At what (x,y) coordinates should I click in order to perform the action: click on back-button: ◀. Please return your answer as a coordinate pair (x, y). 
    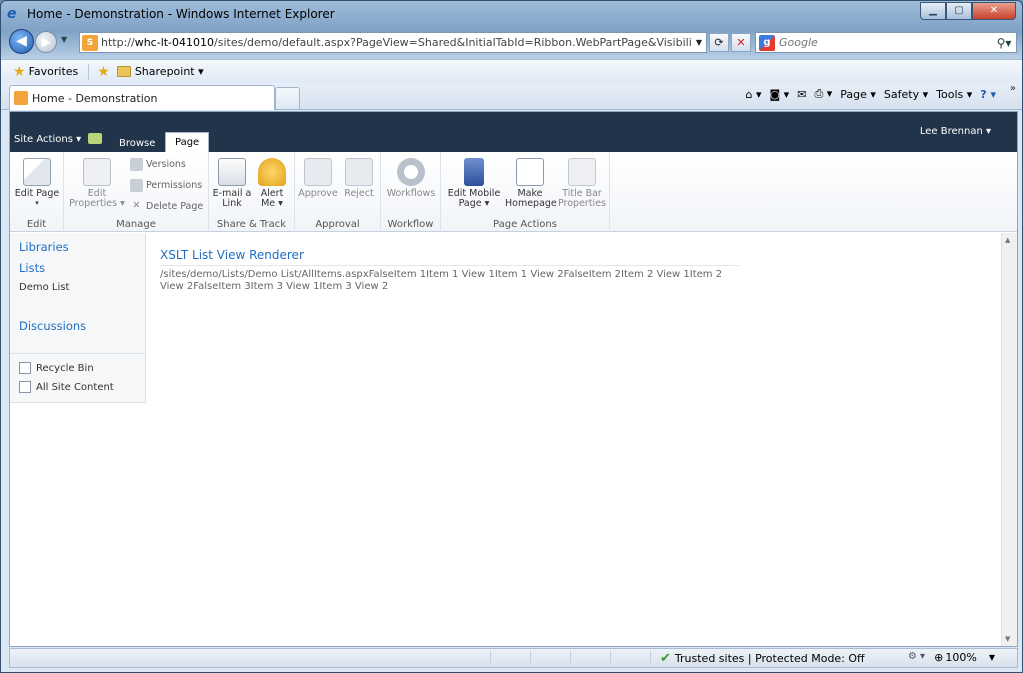
    Looking at the image, I should click on (21, 41).